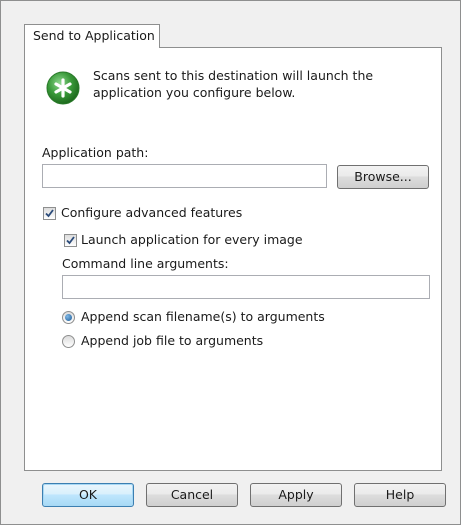 This screenshot has width=461, height=525. I want to click on append-scan-filename-radio, so click(68, 317).